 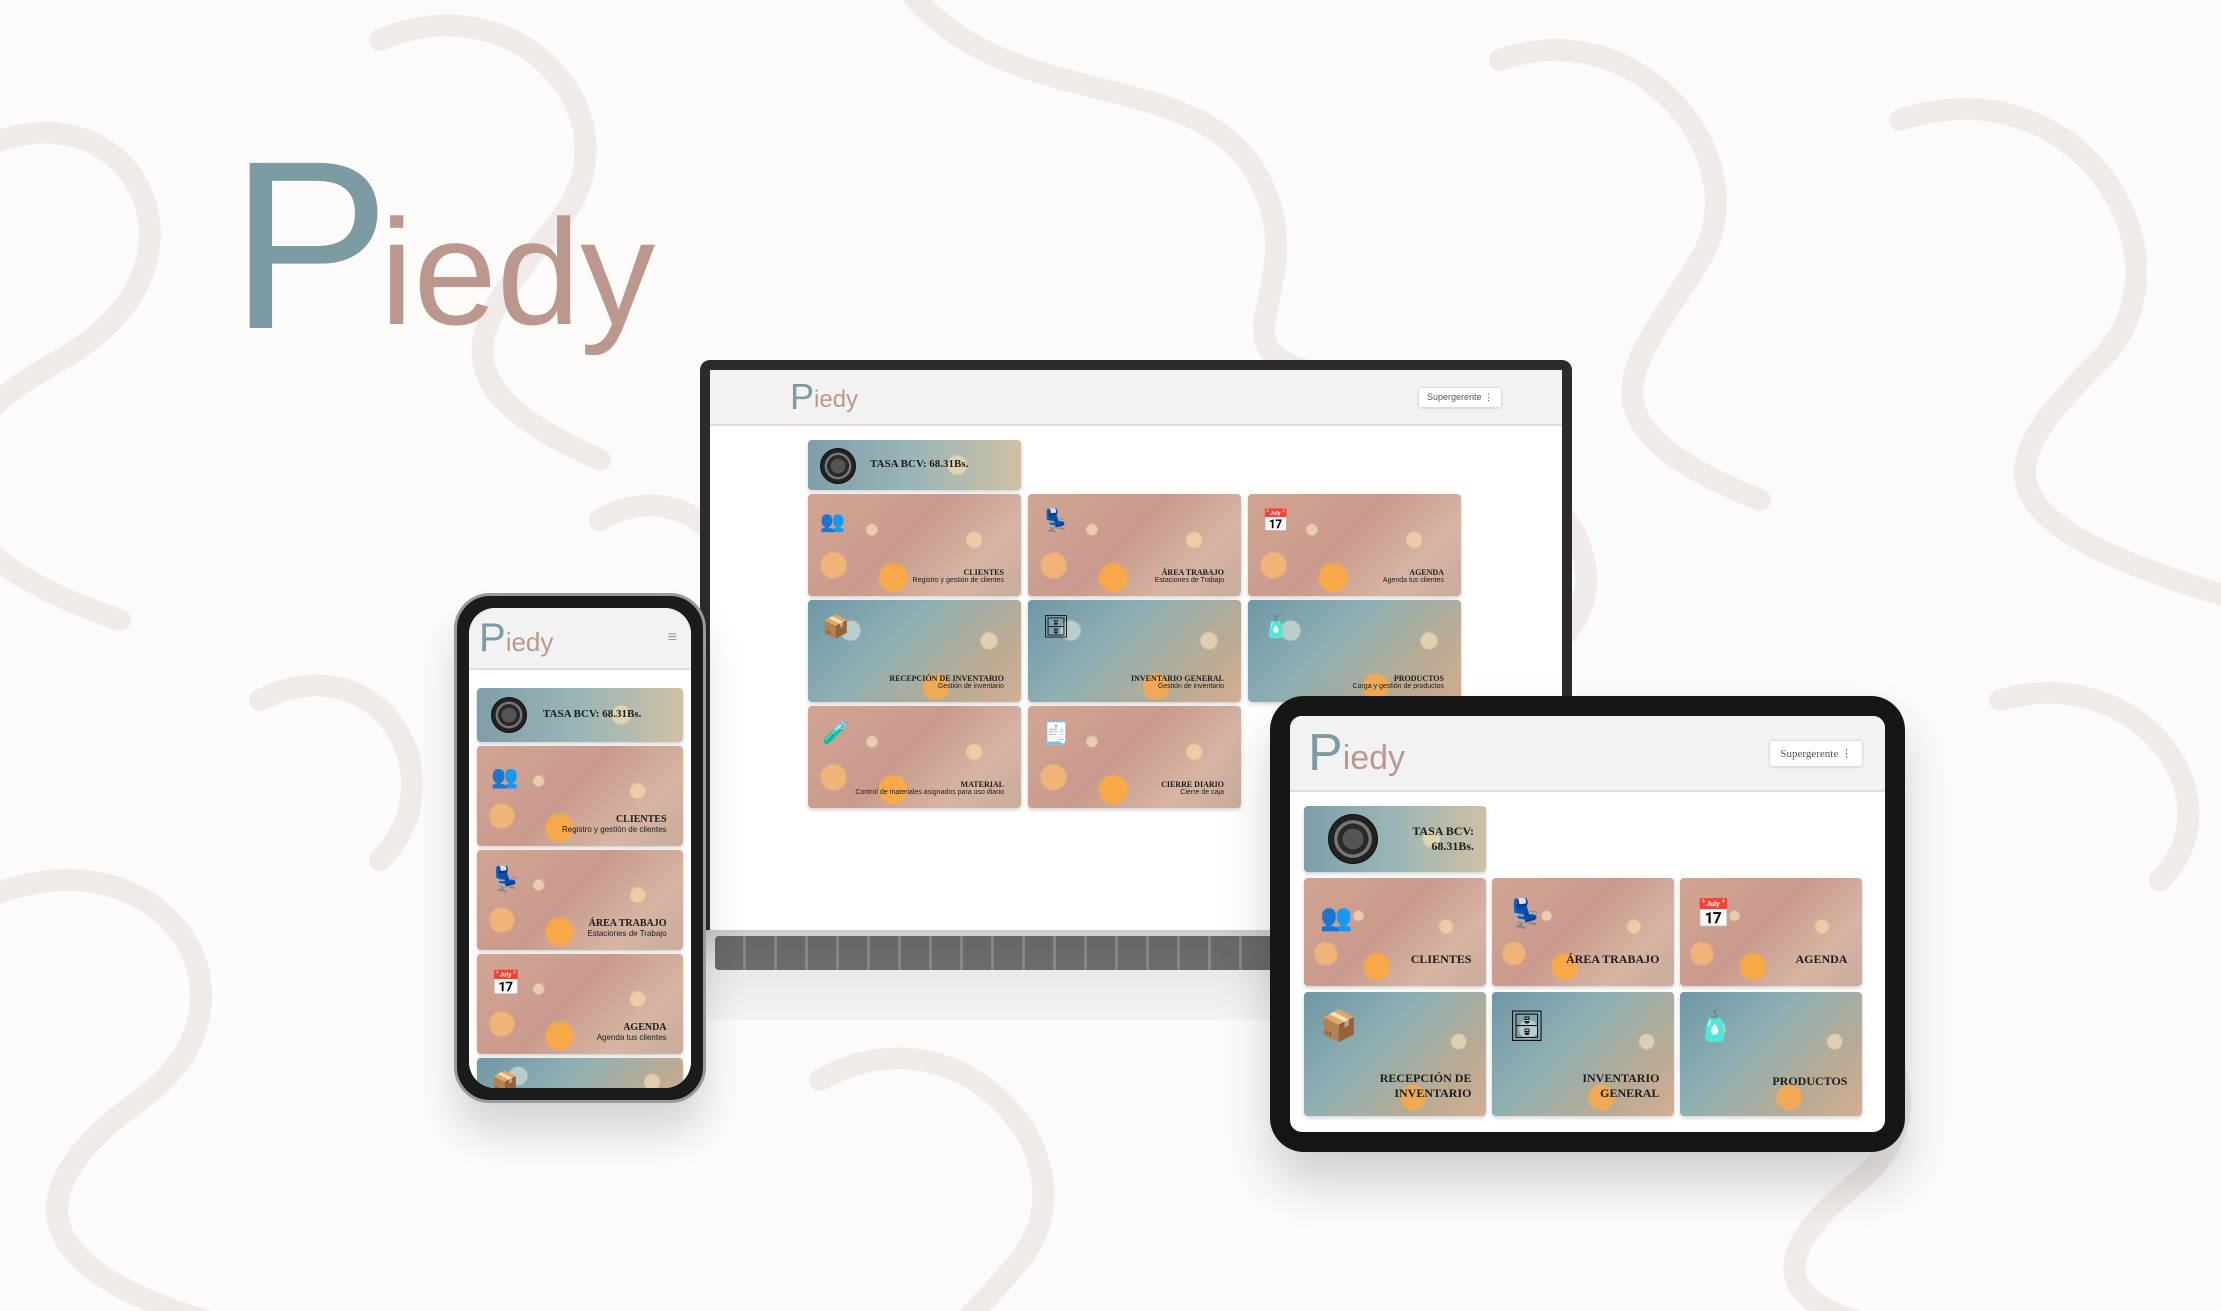 What do you see at coordinates (1276, 626) in the screenshot?
I see `bottles-icon: 🧴` at bounding box center [1276, 626].